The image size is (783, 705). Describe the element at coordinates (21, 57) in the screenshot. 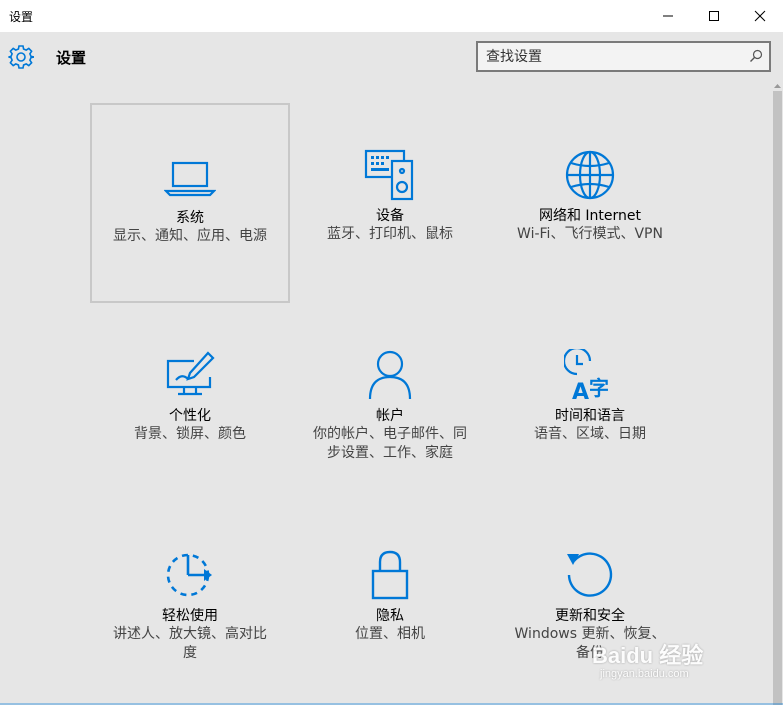

I see `gear-icon` at that location.